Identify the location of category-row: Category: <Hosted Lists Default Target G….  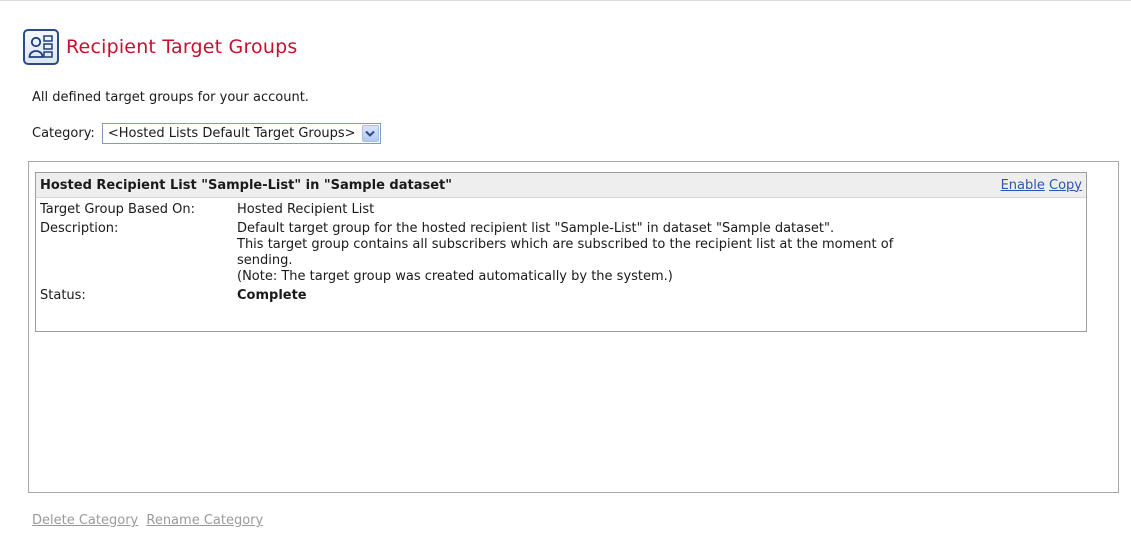
(206, 133).